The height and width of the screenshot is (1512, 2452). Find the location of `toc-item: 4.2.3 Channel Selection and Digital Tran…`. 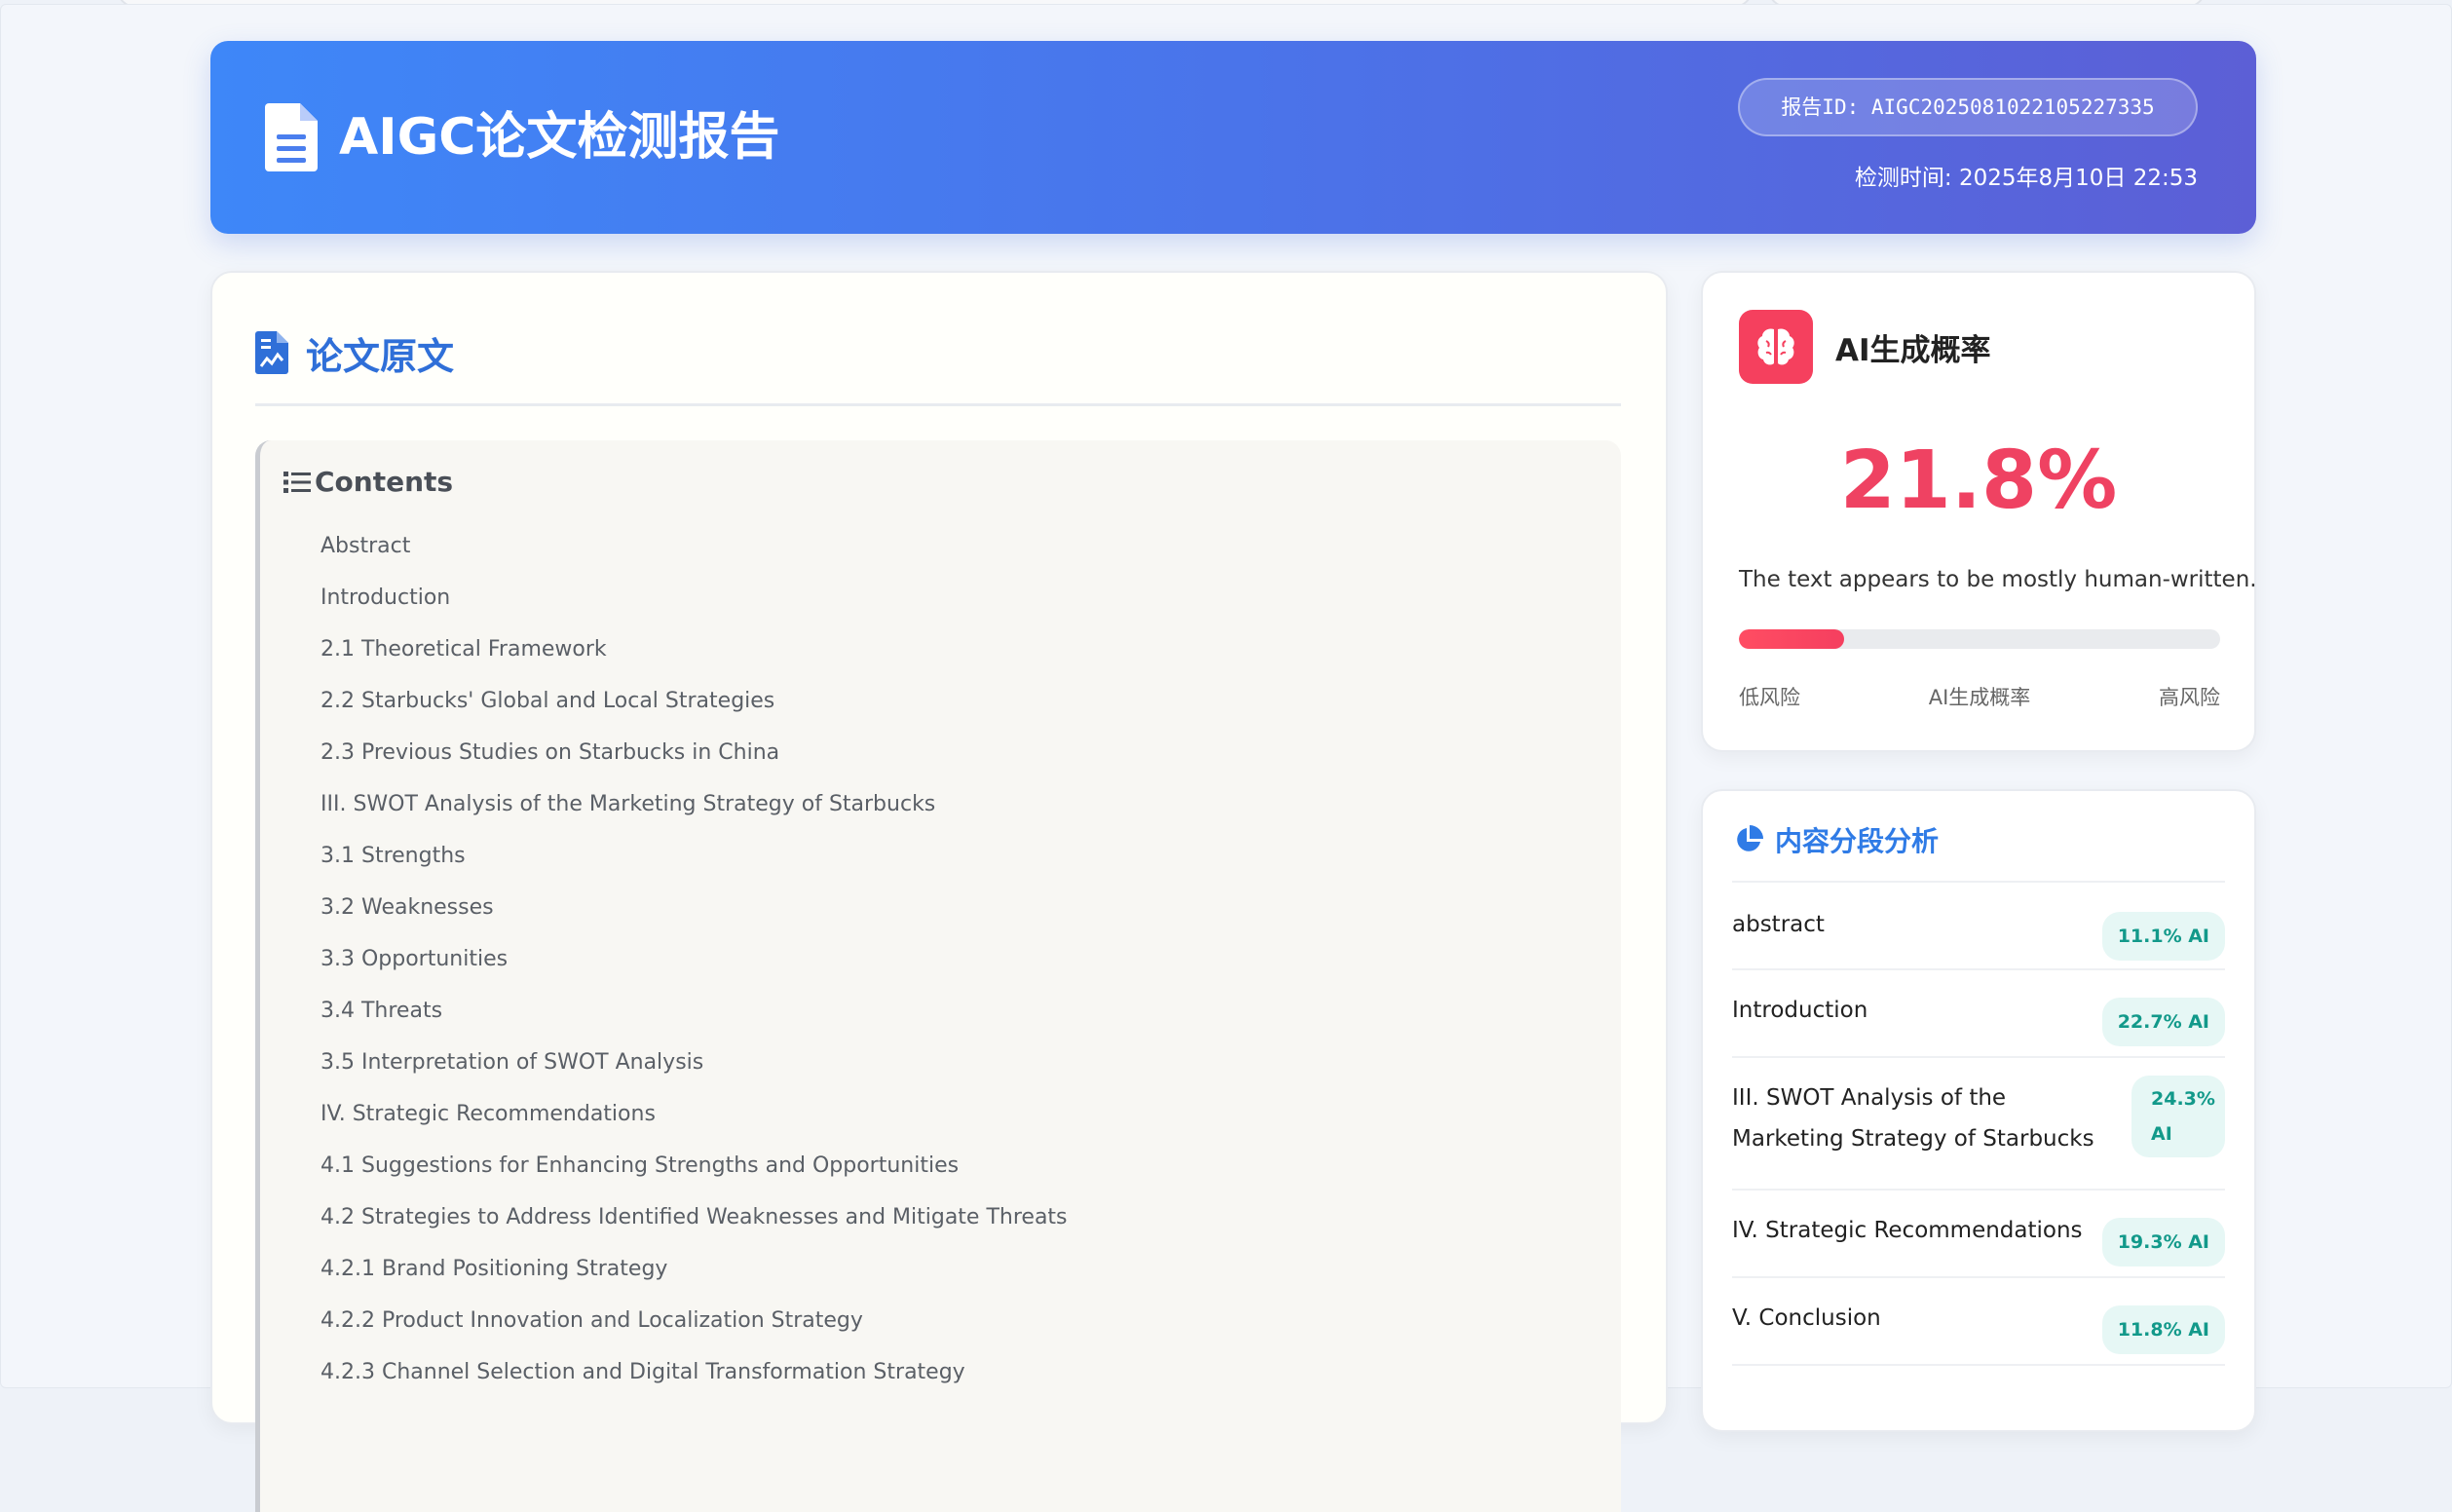

toc-item: 4.2.3 Channel Selection and Digital Tran… is located at coordinates (694, 1372).